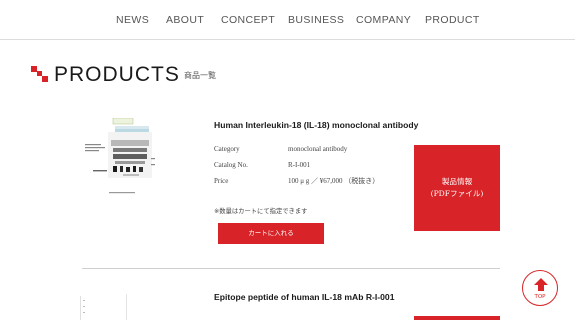  Describe the element at coordinates (457, 318) in the screenshot. I see `product-pdf-button` at that location.